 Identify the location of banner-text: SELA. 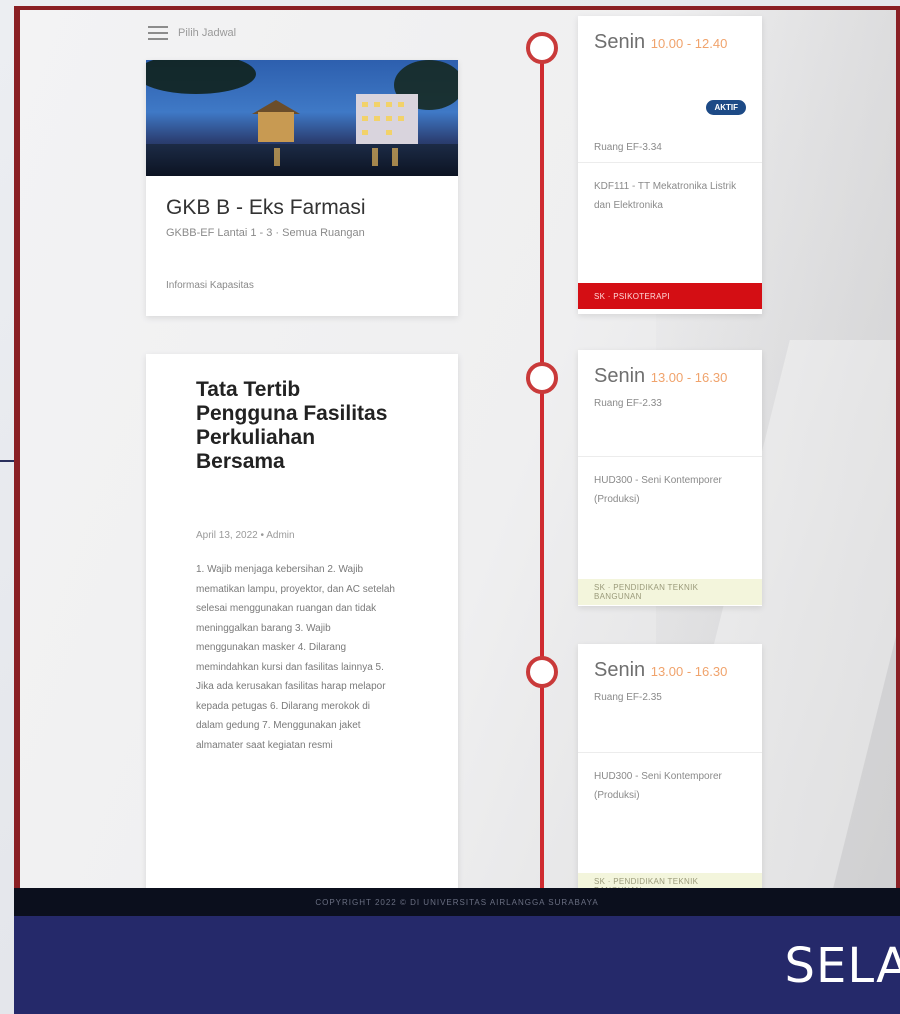
(842, 966).